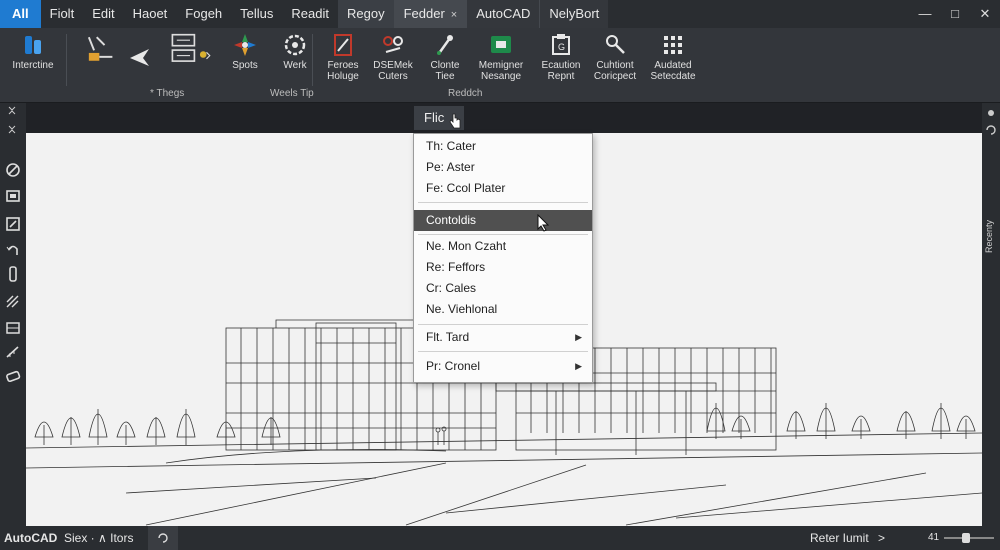  I want to click on audated-setecdate-button: Audated Setecdate, so click(673, 57).